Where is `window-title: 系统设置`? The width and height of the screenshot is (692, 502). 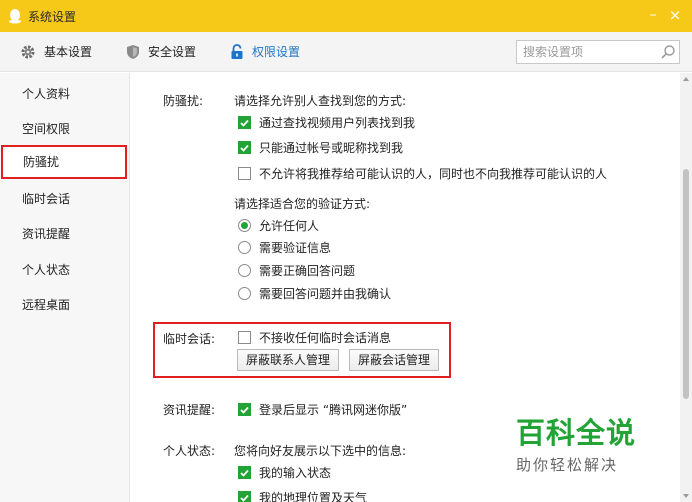 window-title: 系统设置 is located at coordinates (52, 16).